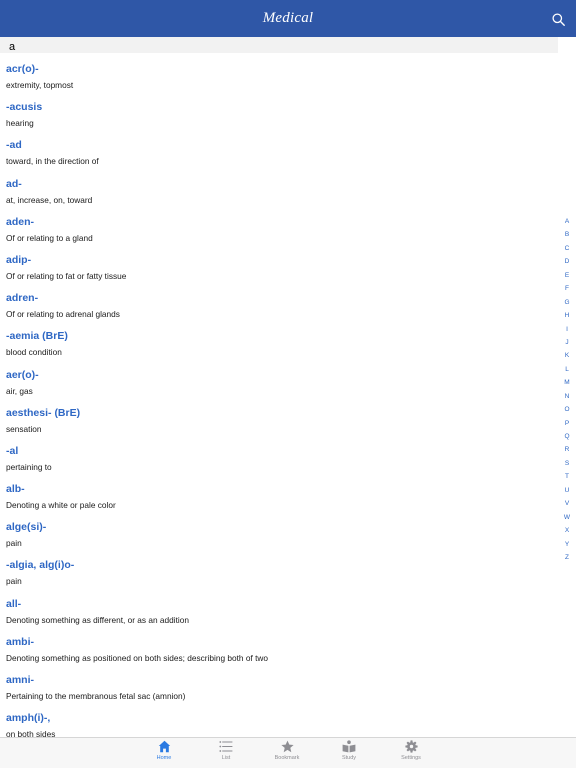 The image size is (576, 768). What do you see at coordinates (279, 118) in the screenshot?
I see `list-item: -acusis hearing` at bounding box center [279, 118].